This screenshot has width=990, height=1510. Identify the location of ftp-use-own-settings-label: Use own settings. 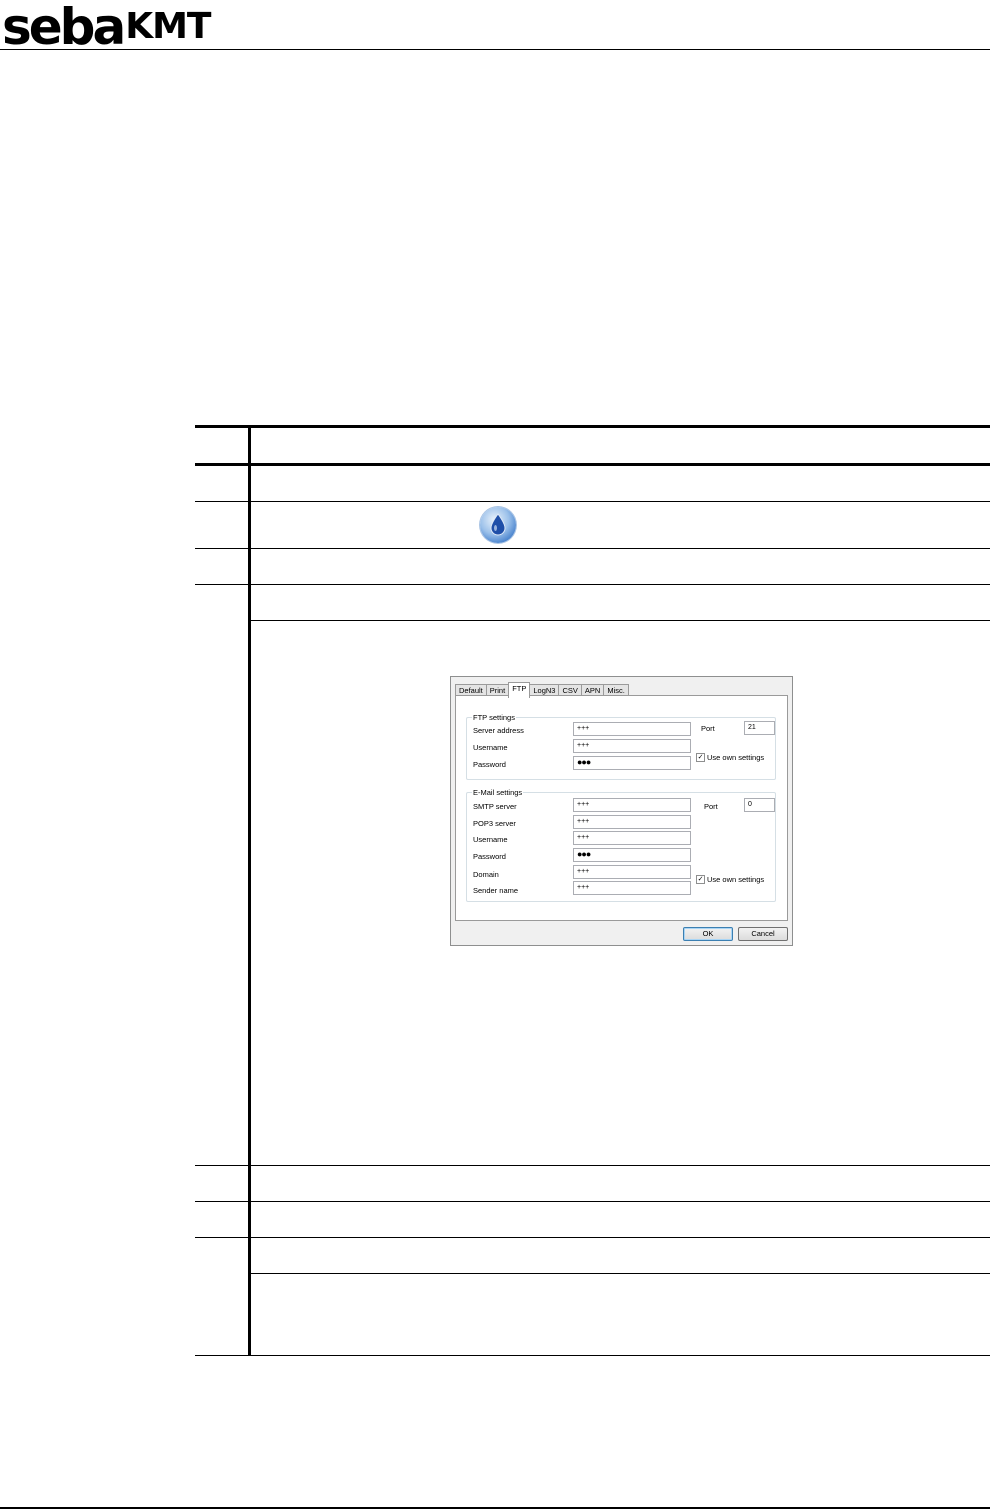
(736, 757).